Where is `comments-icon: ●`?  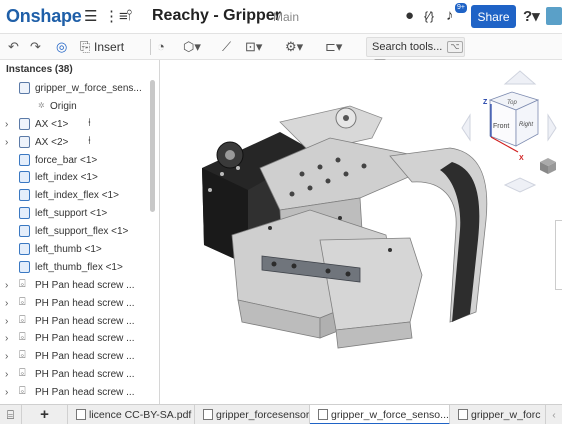
comments-icon: ● is located at coordinates (409, 15).